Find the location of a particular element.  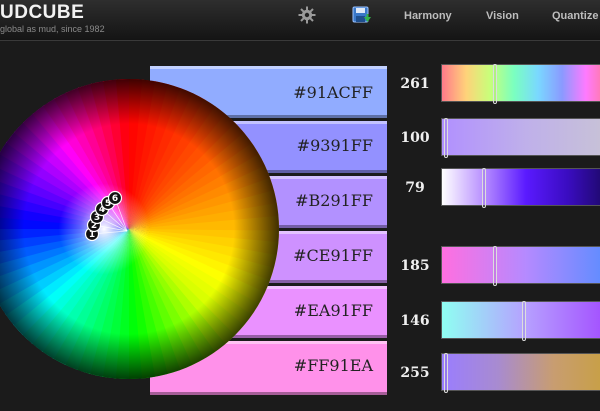

app-tagline: global as mud, since 1982 is located at coordinates (52, 29).